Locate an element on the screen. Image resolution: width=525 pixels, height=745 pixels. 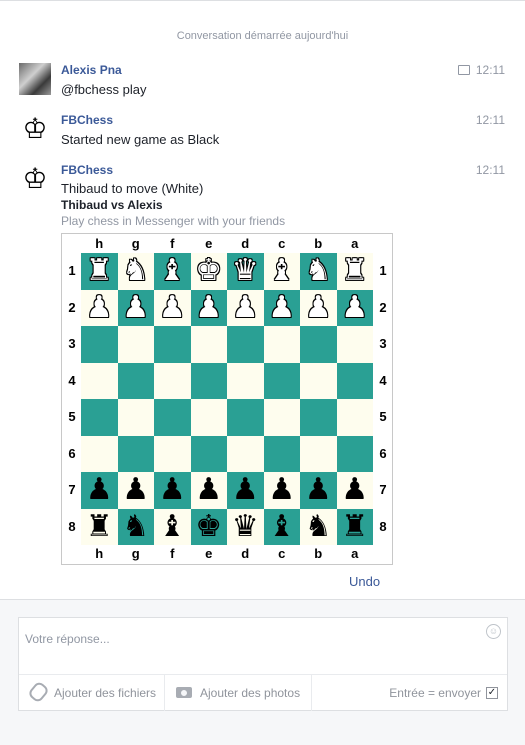
sender-name: Alexis Pna is located at coordinates (91, 70).